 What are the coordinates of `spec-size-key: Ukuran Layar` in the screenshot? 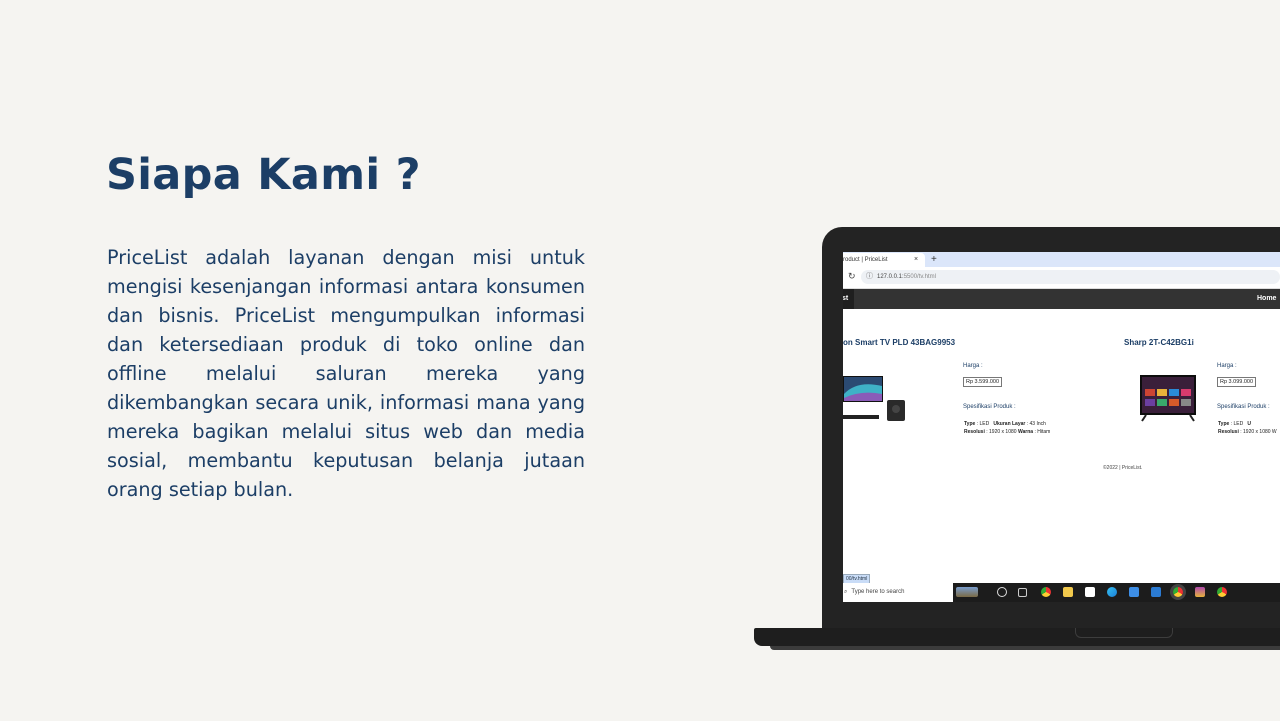 It's located at (1009, 424).